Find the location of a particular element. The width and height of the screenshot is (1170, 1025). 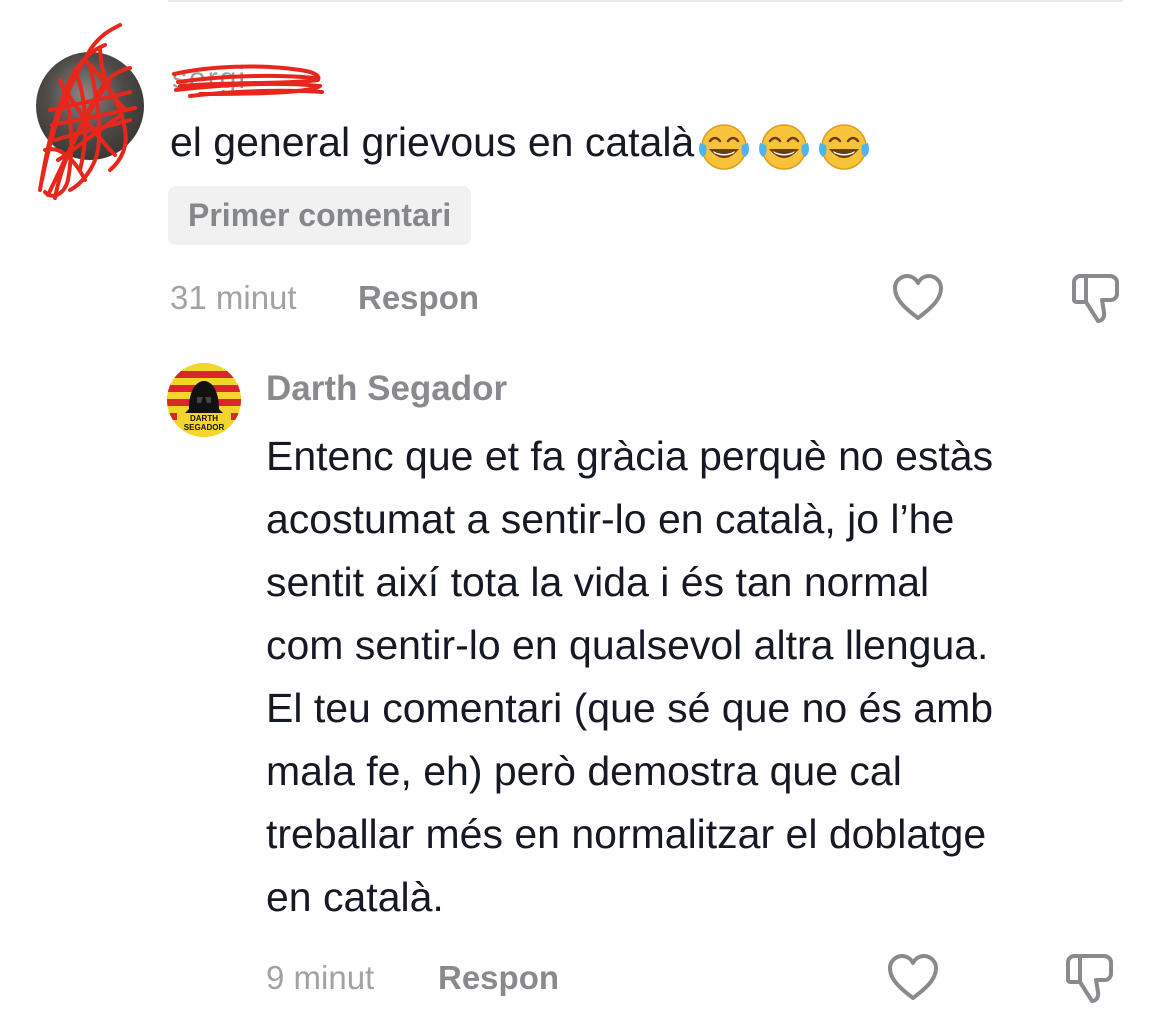

comment-username: sergi is located at coordinates (247, 80).